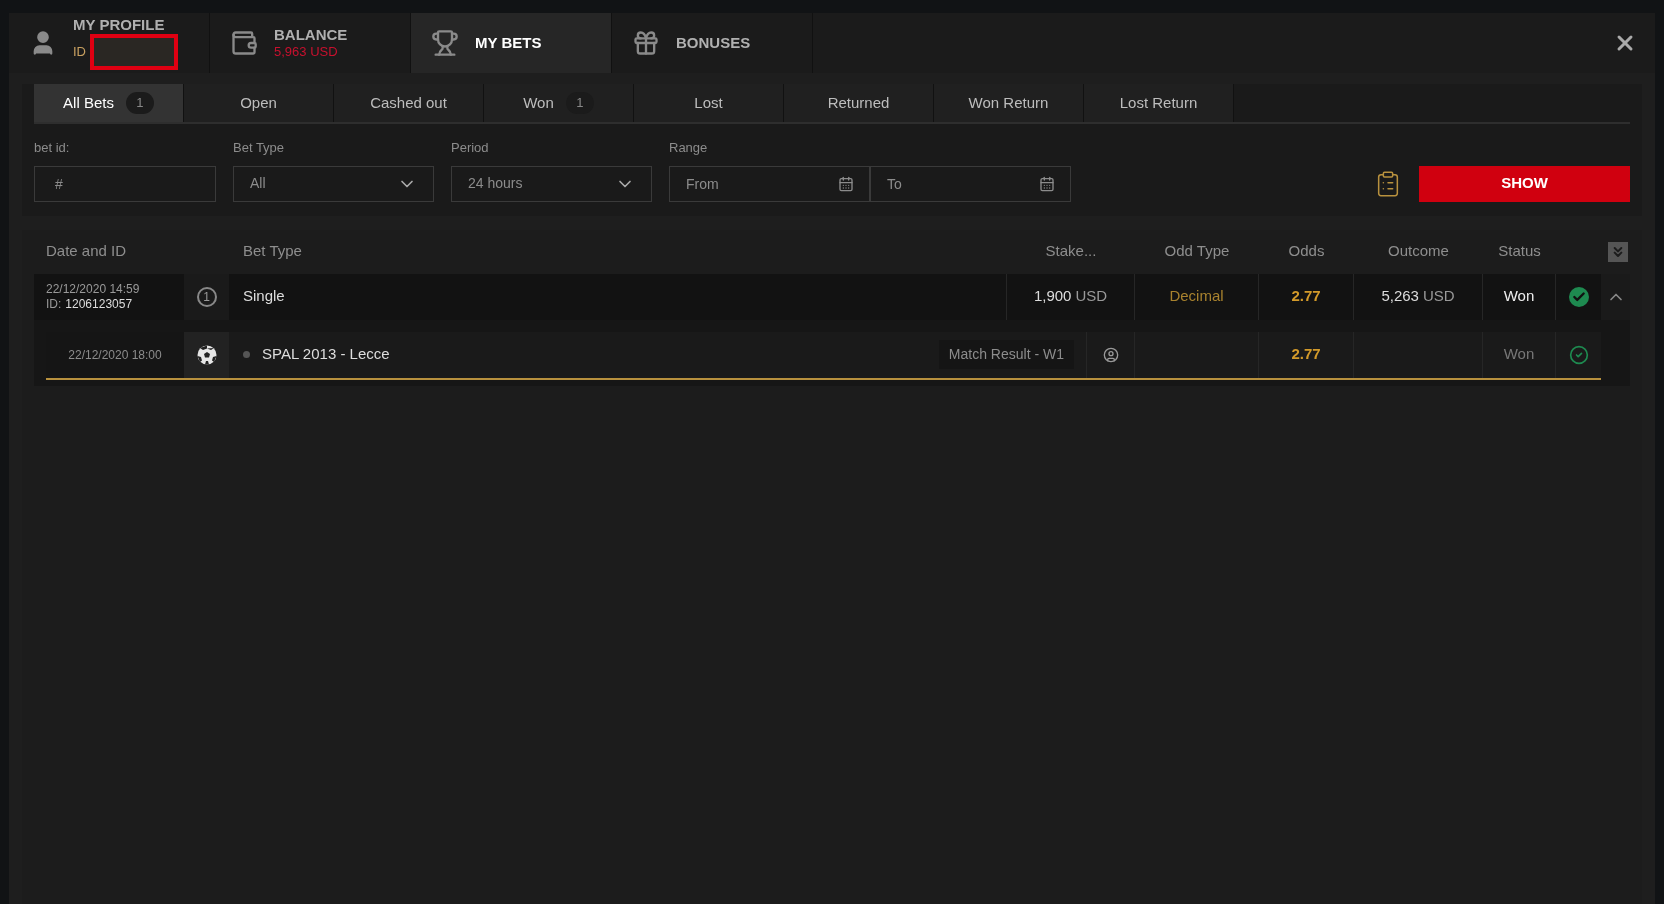  Describe the element at coordinates (1400, 296) in the screenshot. I see `outcome-amount: 5,263` at that location.